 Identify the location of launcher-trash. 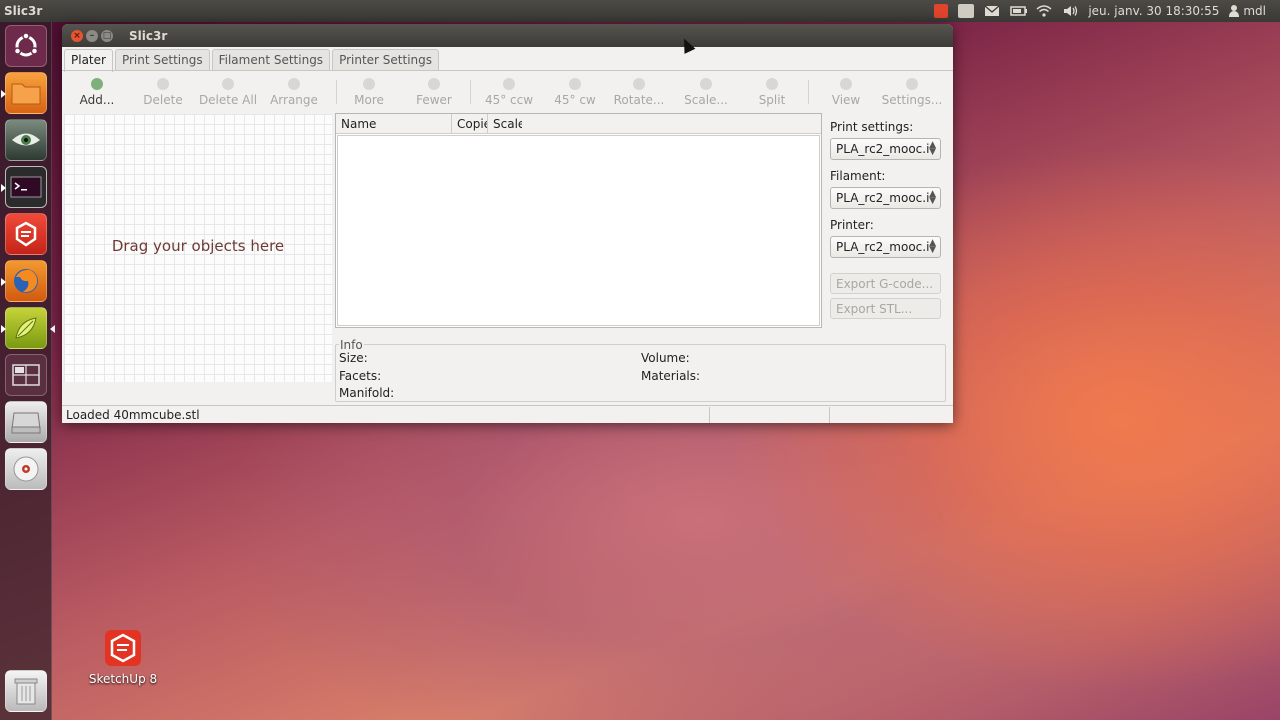
(26, 691).